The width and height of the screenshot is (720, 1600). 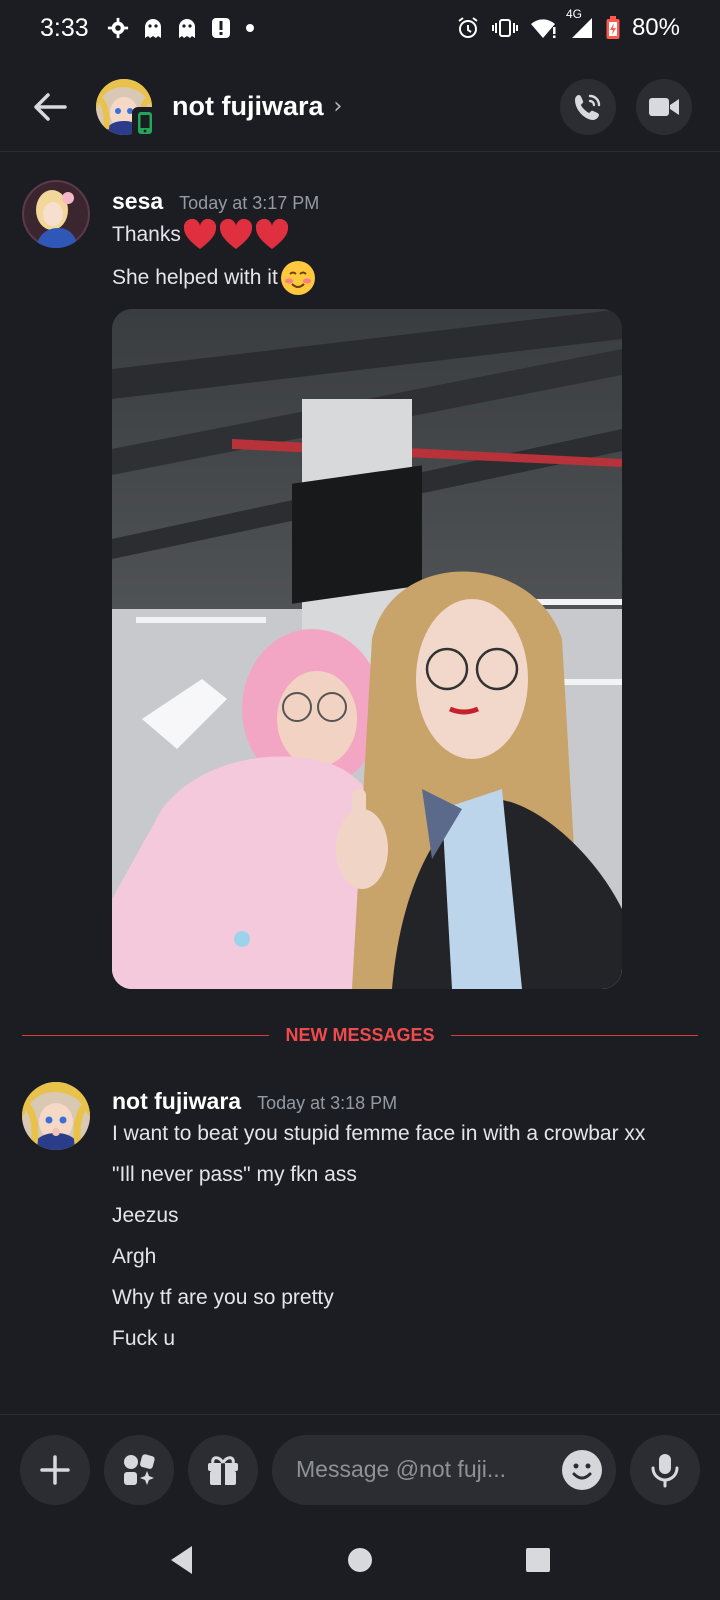 What do you see at coordinates (127, 108) in the screenshot?
I see `header-avatar` at bounding box center [127, 108].